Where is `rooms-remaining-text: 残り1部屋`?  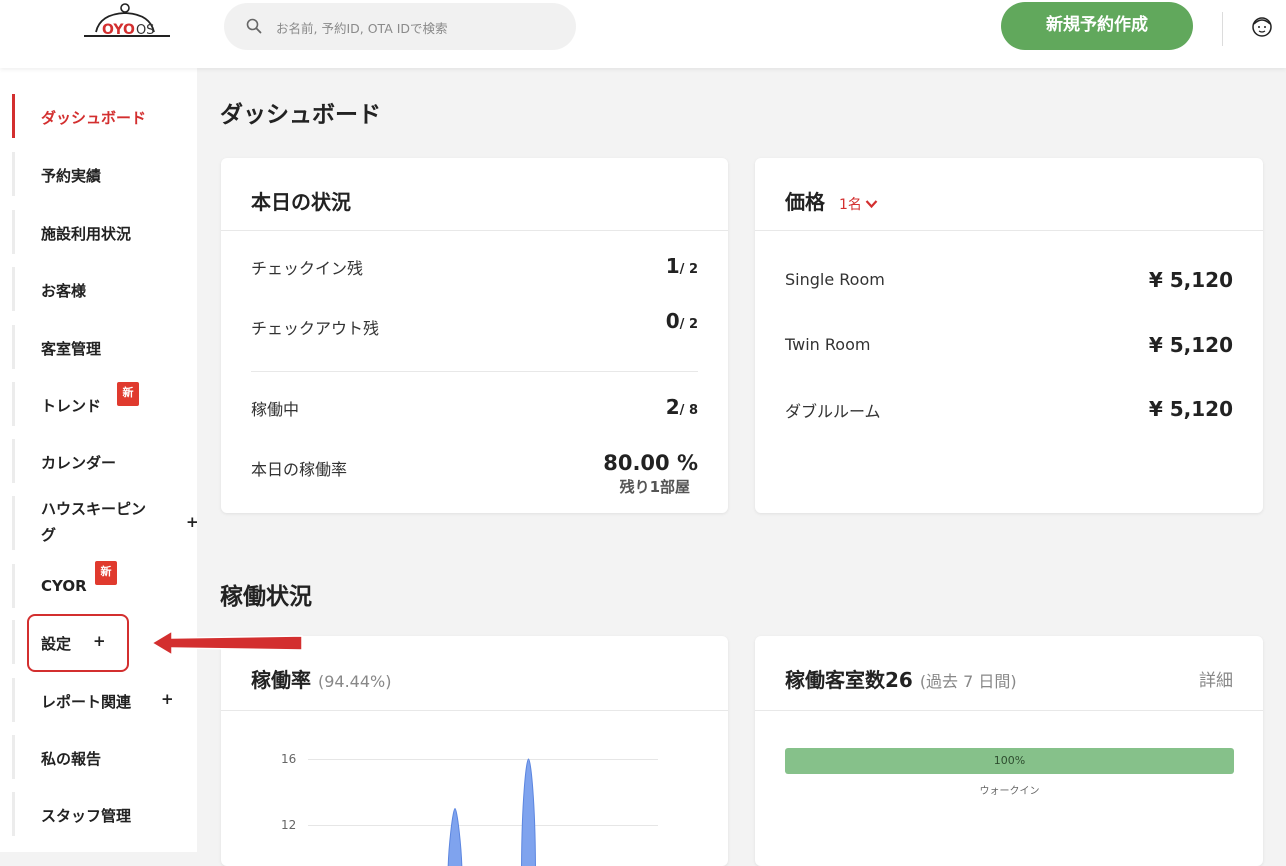
rooms-remaining-text: 残り1部屋 is located at coordinates (655, 486).